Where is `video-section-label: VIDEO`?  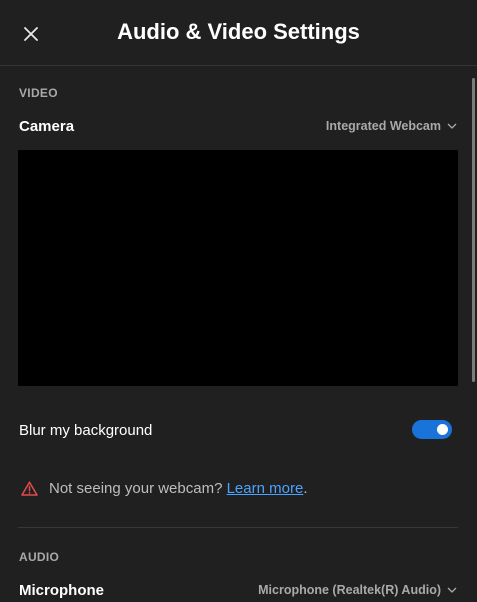 video-section-label: VIDEO is located at coordinates (38, 93).